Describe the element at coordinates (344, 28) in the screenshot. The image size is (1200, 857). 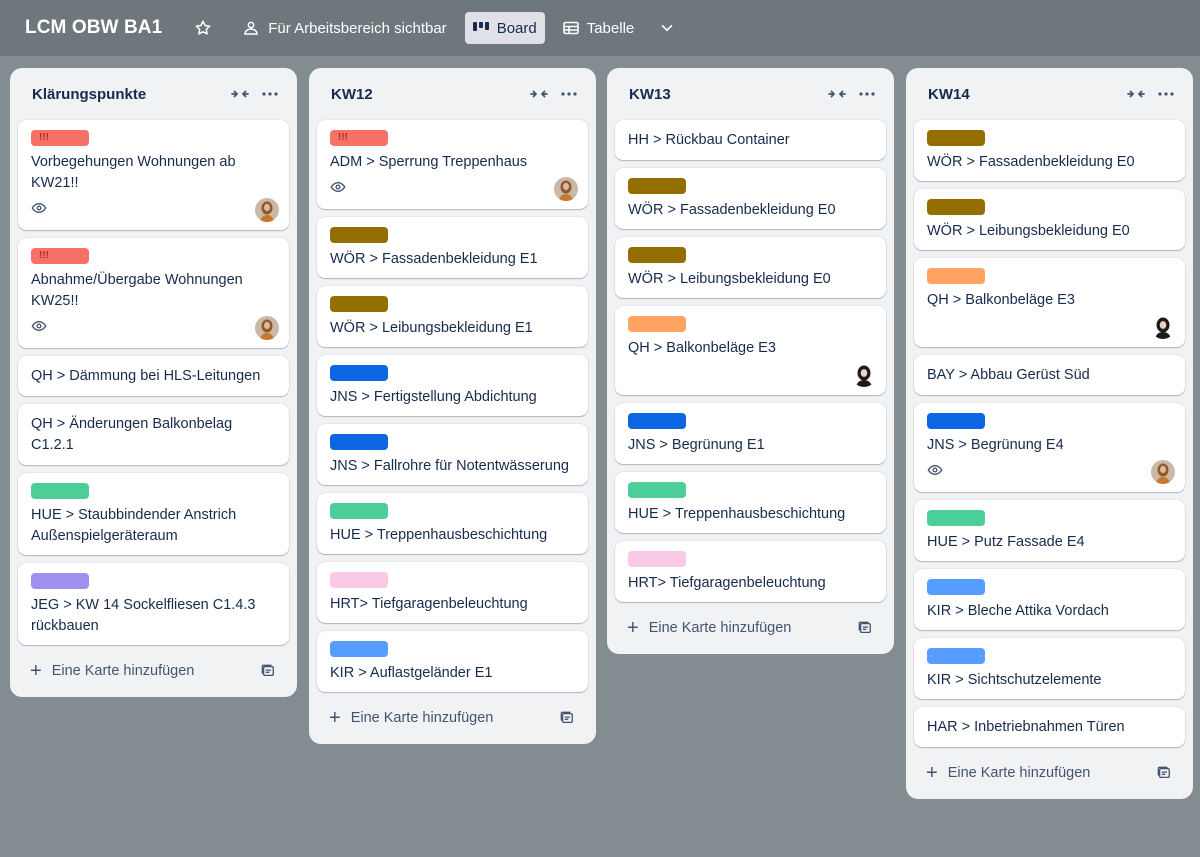
I see `visibility-button: Für Arbeitsbereich sichtbar` at that location.